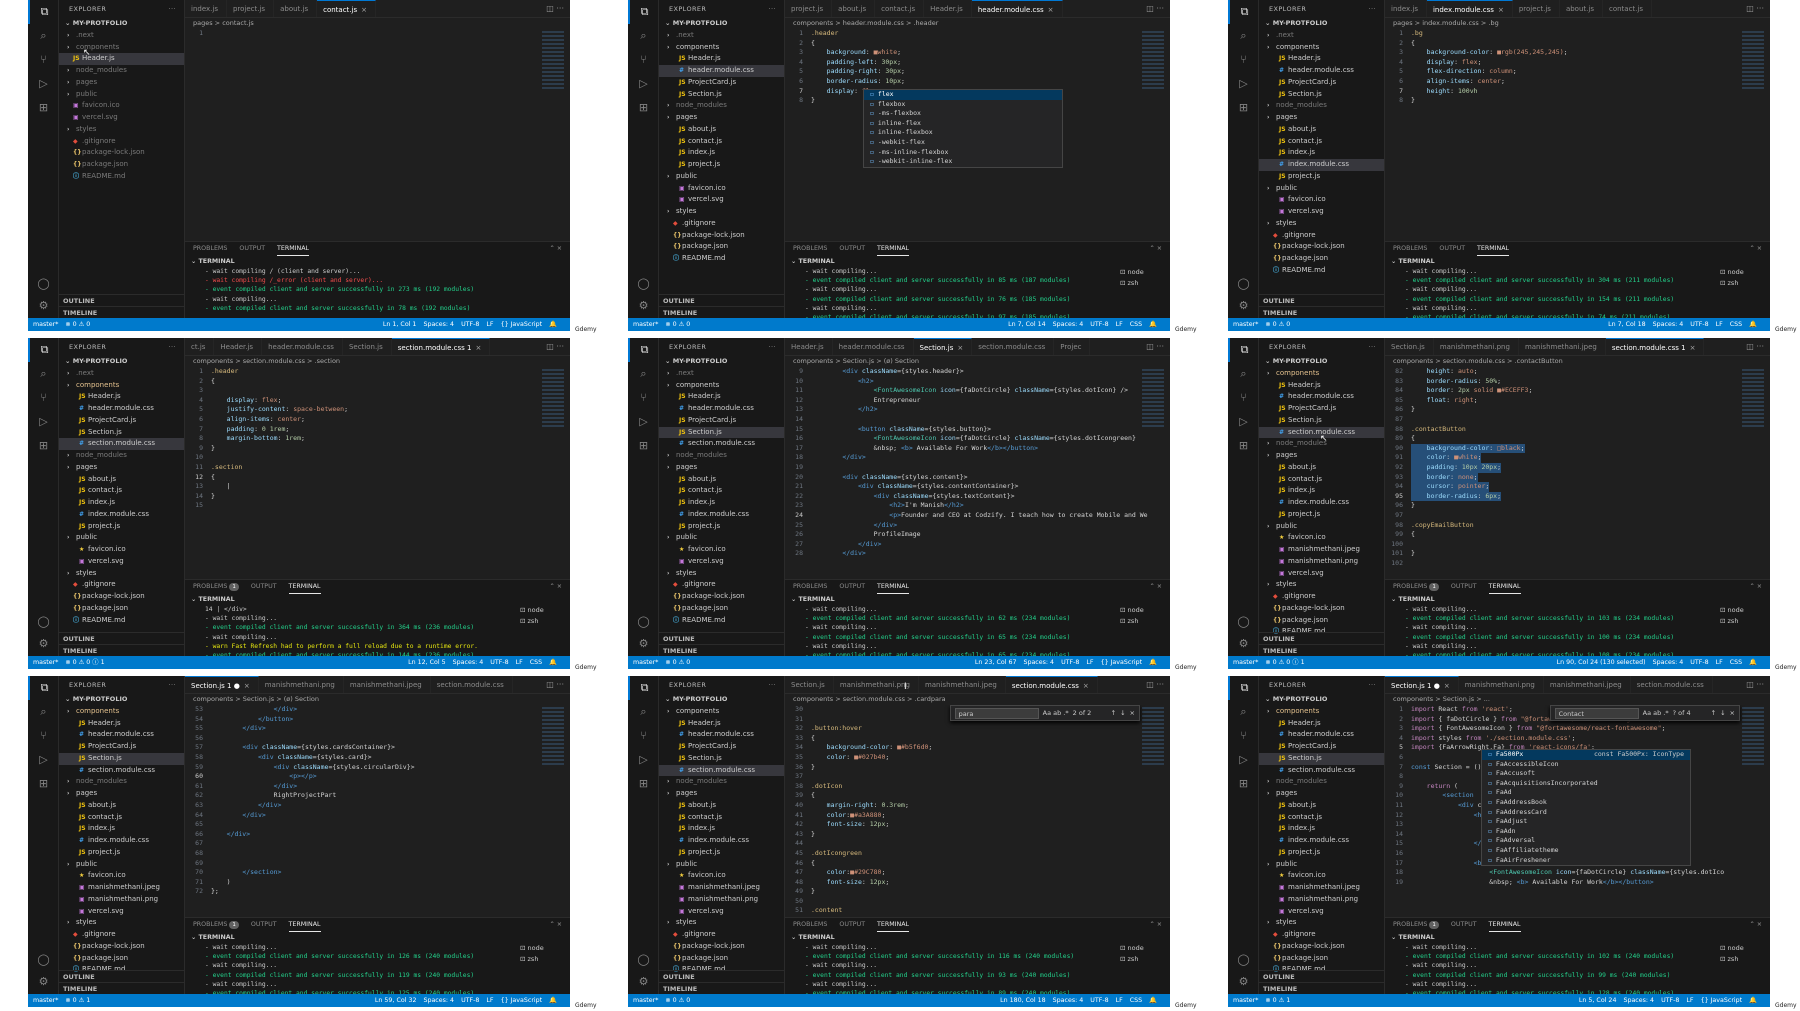 Image resolution: width=1800 pixels, height=1011 pixels. What do you see at coordinates (721, 468) in the screenshot?
I see `tree-item: › pages` at bounding box center [721, 468].